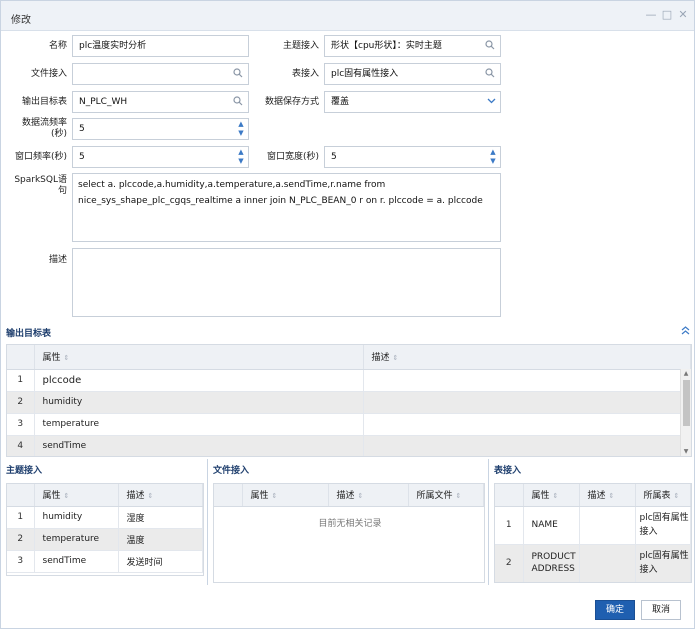  I want to click on table-value: plc固有属性接入, so click(365, 74).